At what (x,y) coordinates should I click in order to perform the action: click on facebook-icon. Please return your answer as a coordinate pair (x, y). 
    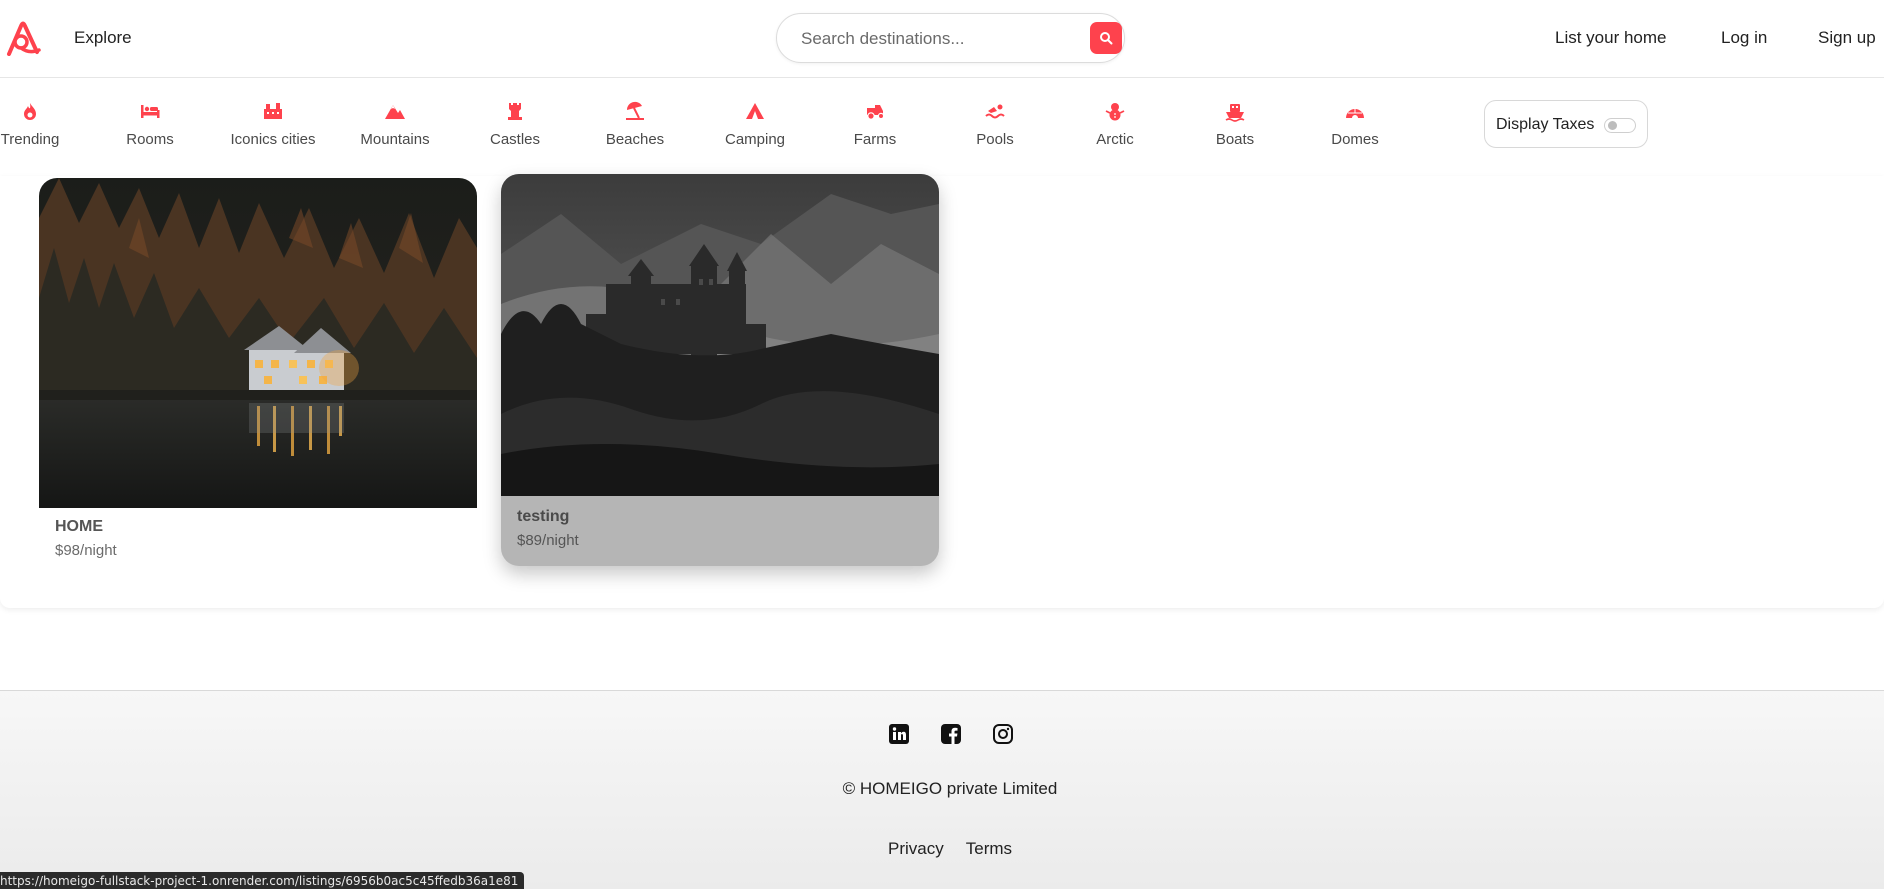
    Looking at the image, I should click on (951, 734).